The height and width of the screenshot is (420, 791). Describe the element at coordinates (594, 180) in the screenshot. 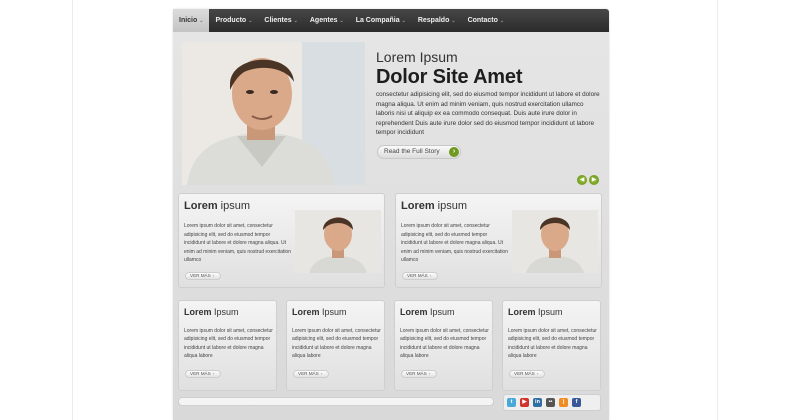

I see `slider-next-button: ▶` at that location.